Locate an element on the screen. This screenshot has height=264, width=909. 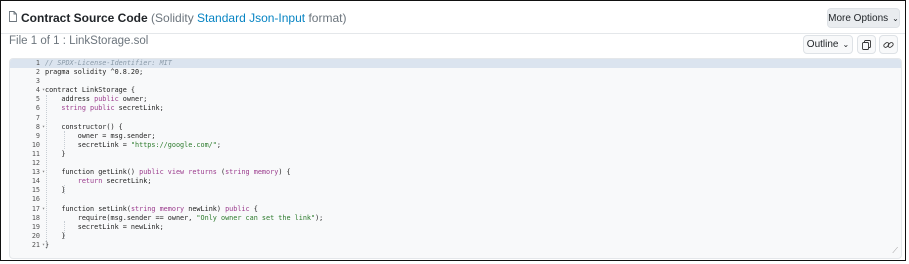
line-number: 11 is located at coordinates (35, 153).